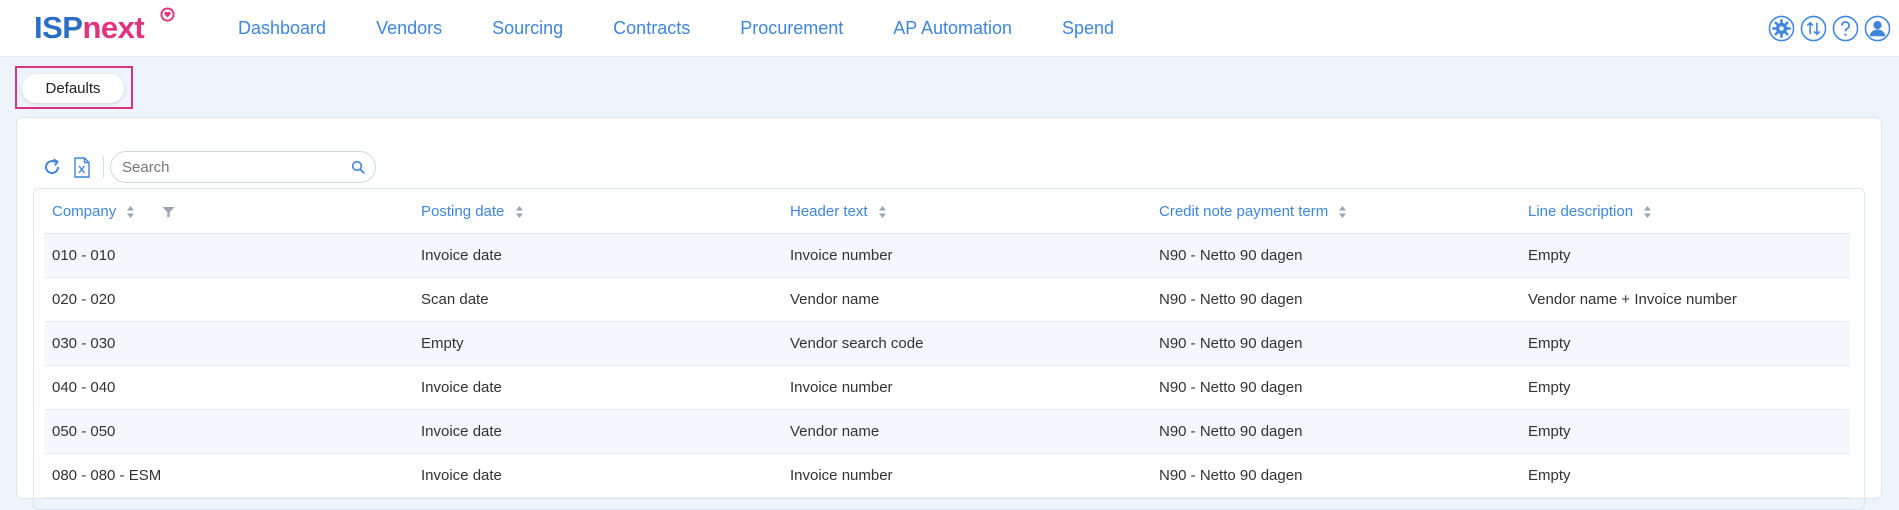 Image resolution: width=1899 pixels, height=510 pixels. What do you see at coordinates (84, 211) in the screenshot?
I see `column-header-label: Company` at bounding box center [84, 211].